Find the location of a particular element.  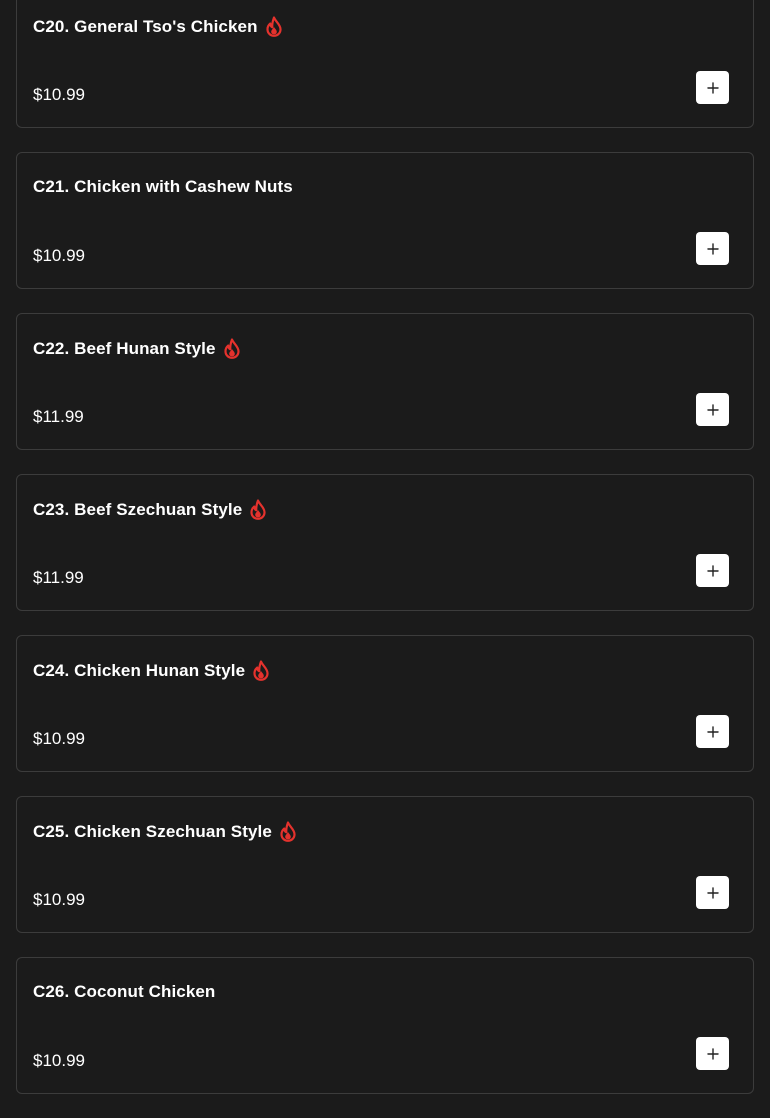

menu-item-title: C24. Chicken Hunan Style is located at coordinates (151, 670).